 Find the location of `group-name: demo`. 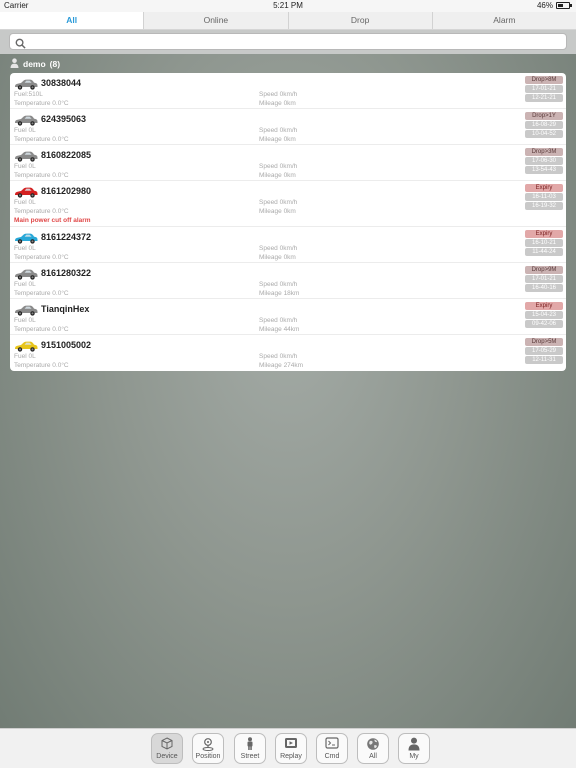

group-name: demo is located at coordinates (34, 64).